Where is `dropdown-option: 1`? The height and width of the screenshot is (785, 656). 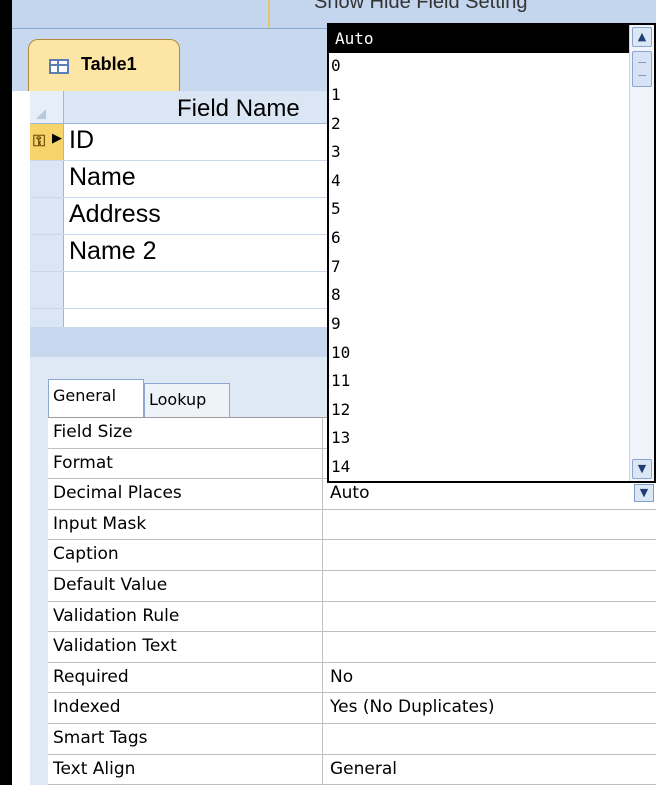
dropdown-option: 1 is located at coordinates (336, 95).